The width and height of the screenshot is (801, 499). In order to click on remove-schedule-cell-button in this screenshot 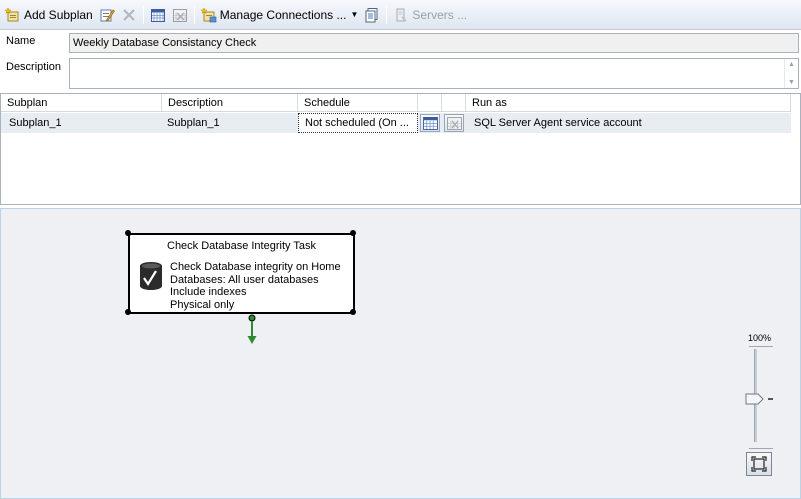, I will do `click(454, 123)`.